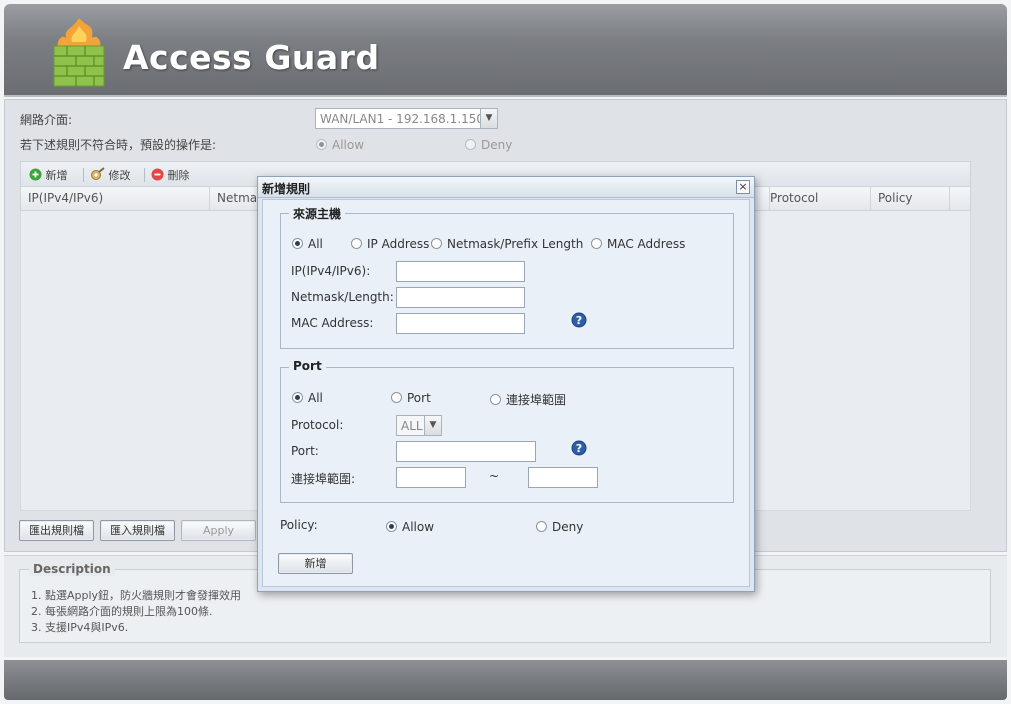  What do you see at coordinates (431, 477) in the screenshot?
I see `range-start-input` at bounding box center [431, 477].